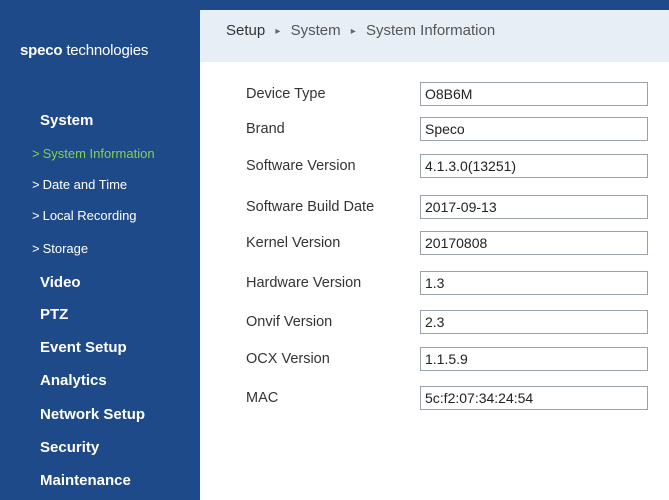 This screenshot has width=669, height=500. Describe the element at coordinates (66, 120) in the screenshot. I see `sidebar-section-system: System` at that location.